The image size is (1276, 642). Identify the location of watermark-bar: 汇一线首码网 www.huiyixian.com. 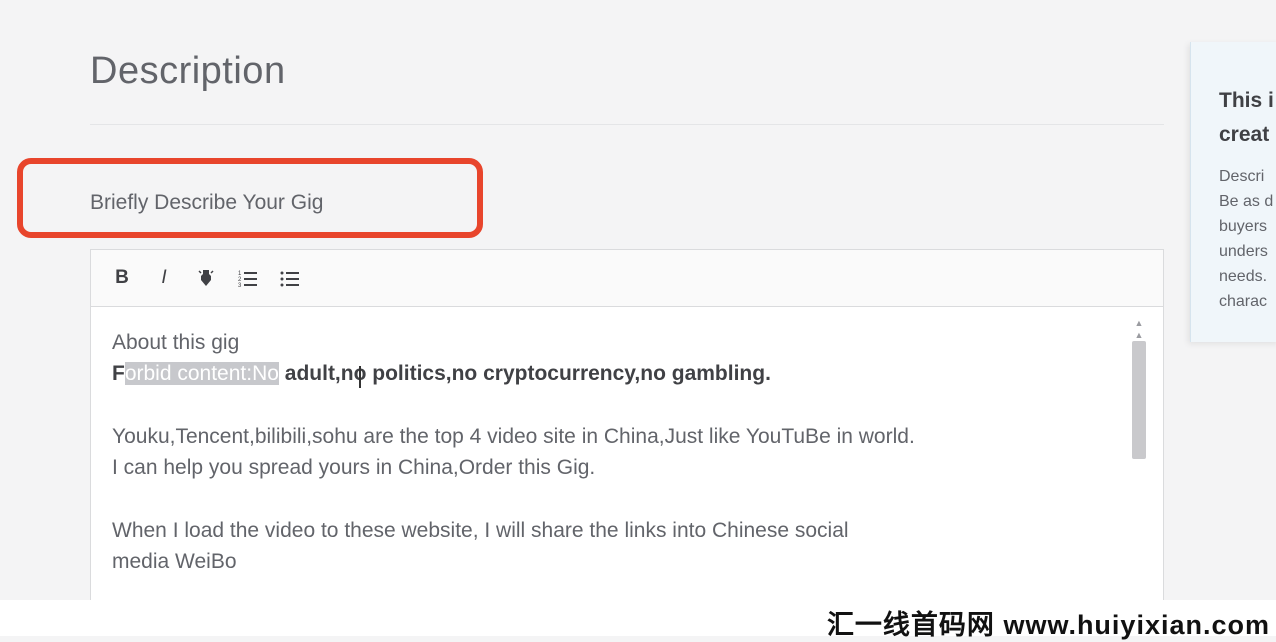
(638, 620).